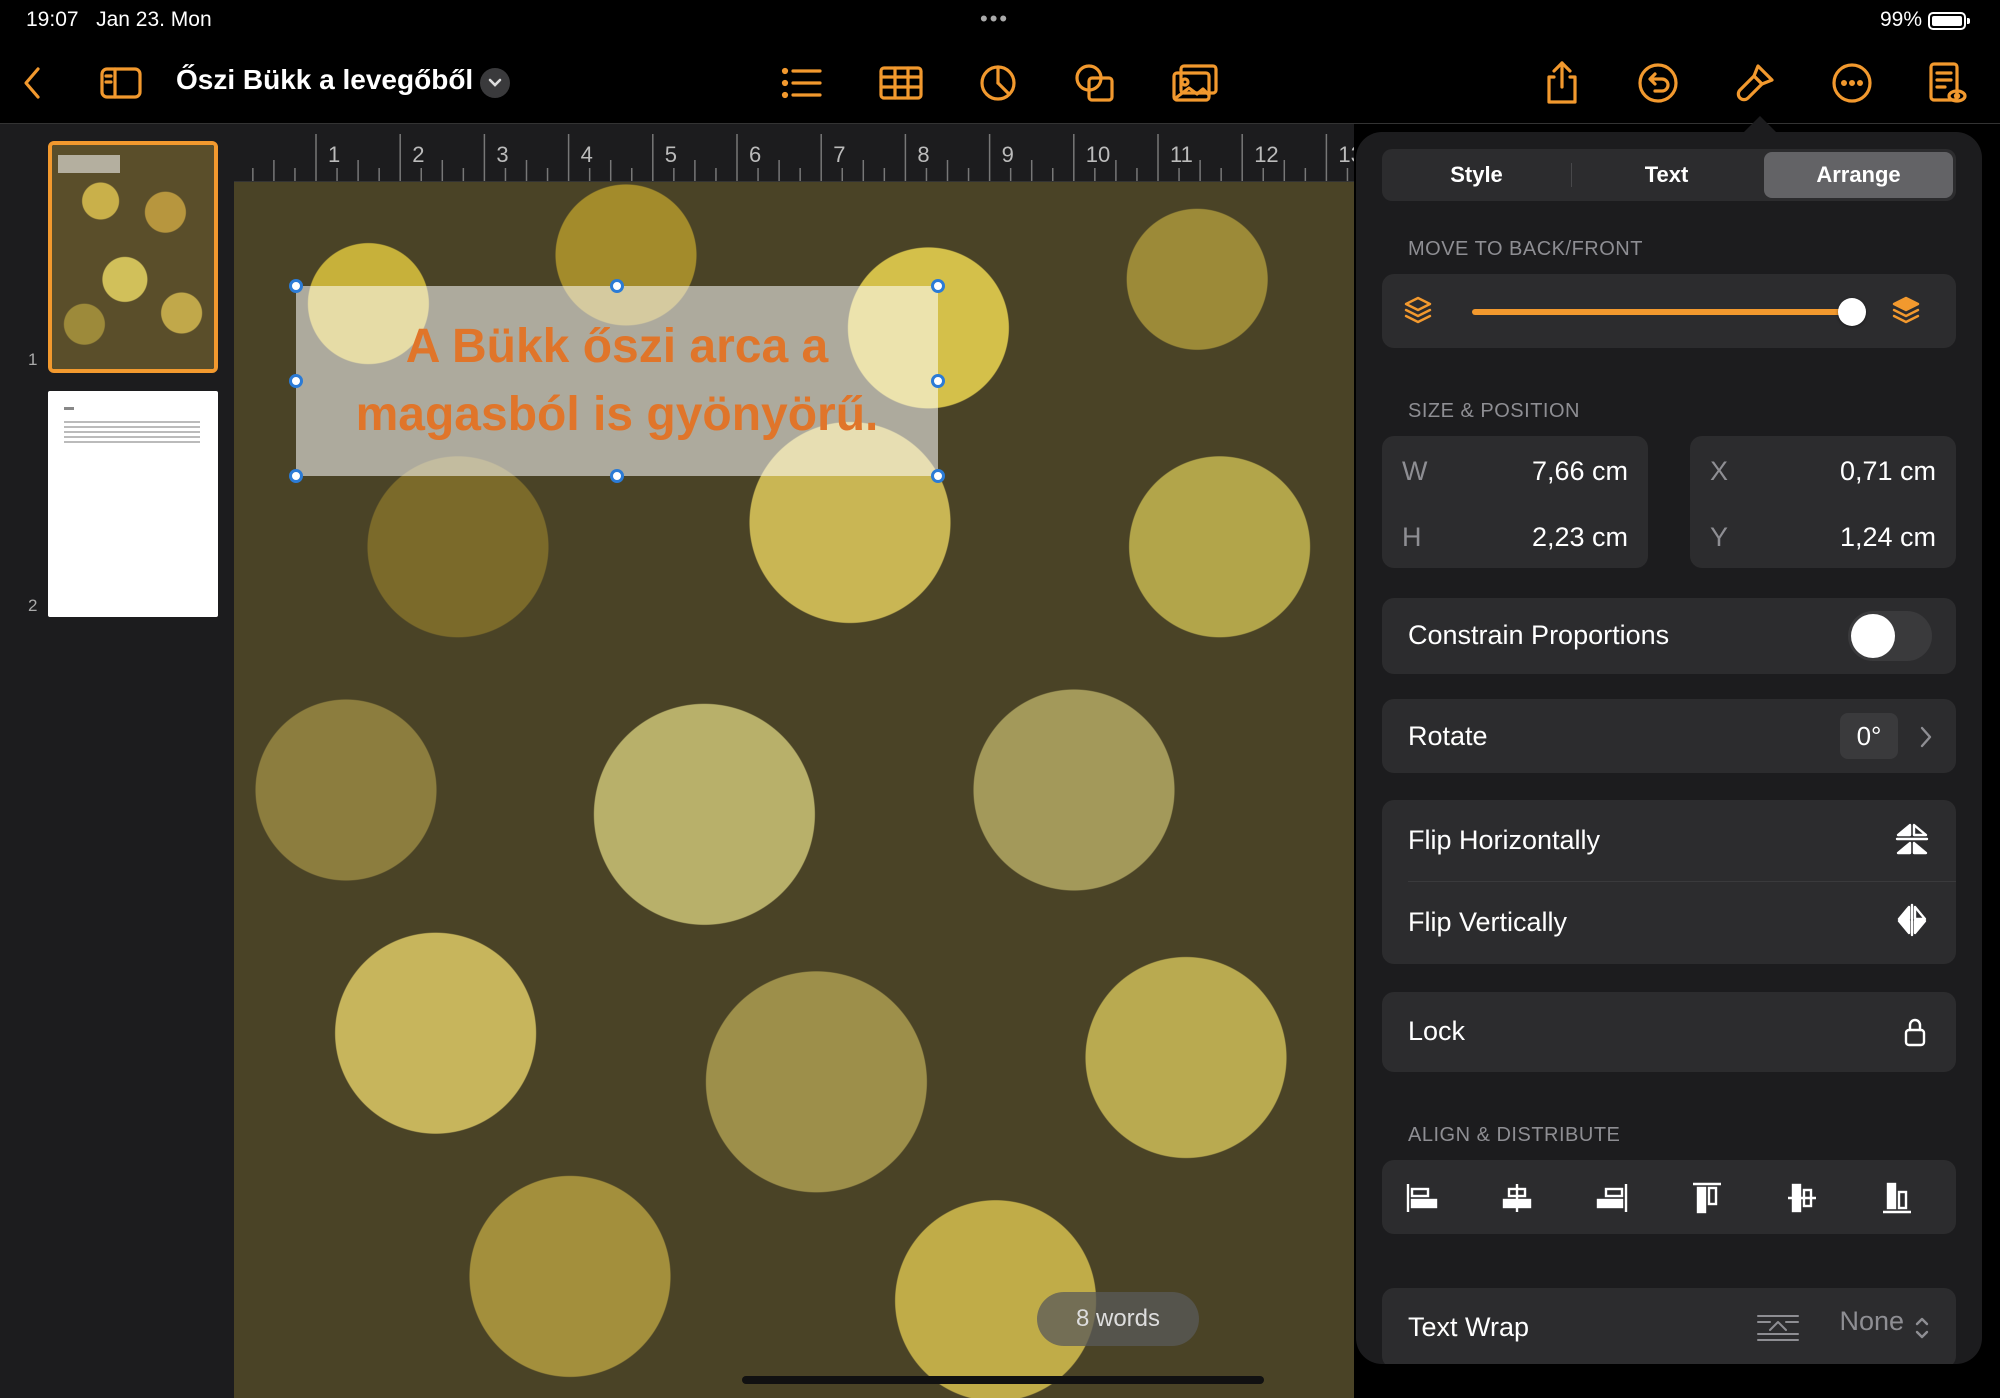  Describe the element at coordinates (1412, 537) in the screenshot. I see `height-label: H` at that location.